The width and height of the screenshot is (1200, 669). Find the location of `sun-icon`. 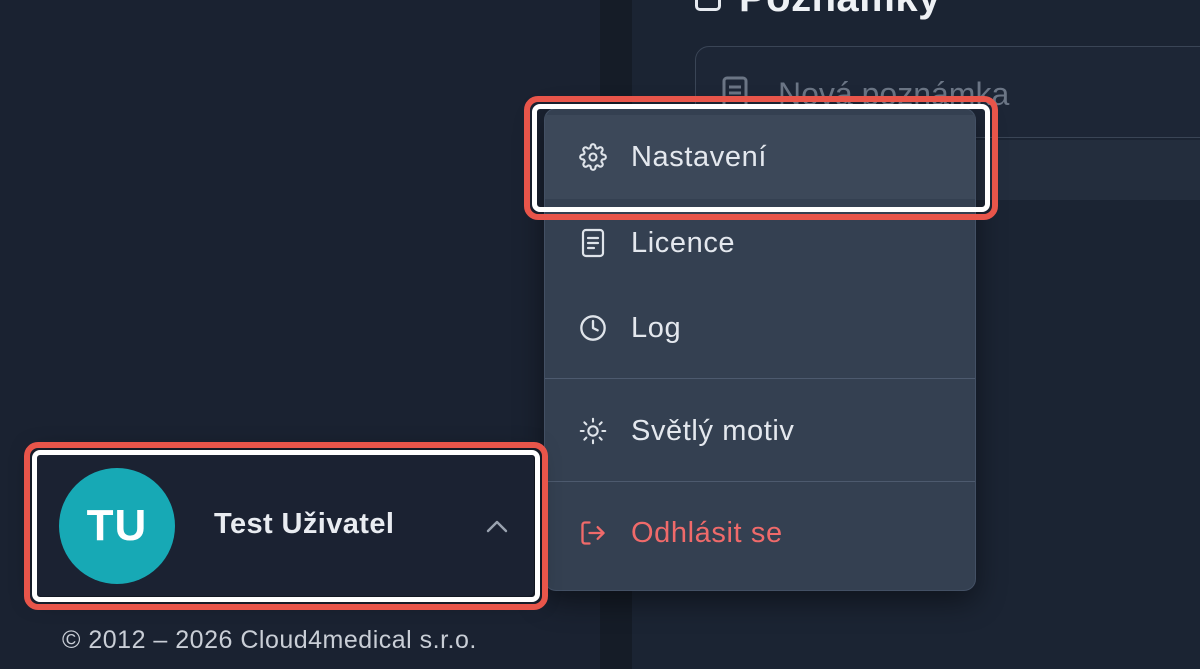

sun-icon is located at coordinates (593, 431).